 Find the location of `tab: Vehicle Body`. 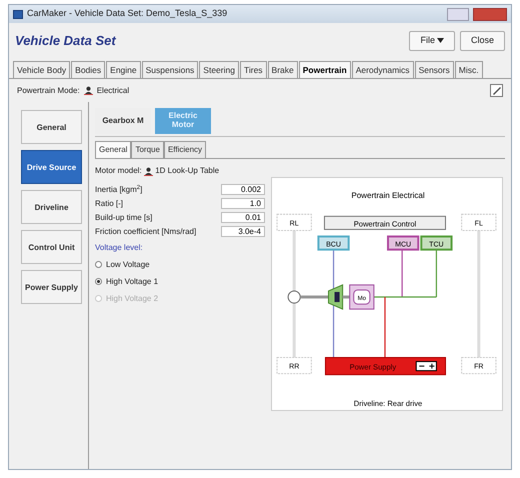

tab: Vehicle Body is located at coordinates (41, 69).